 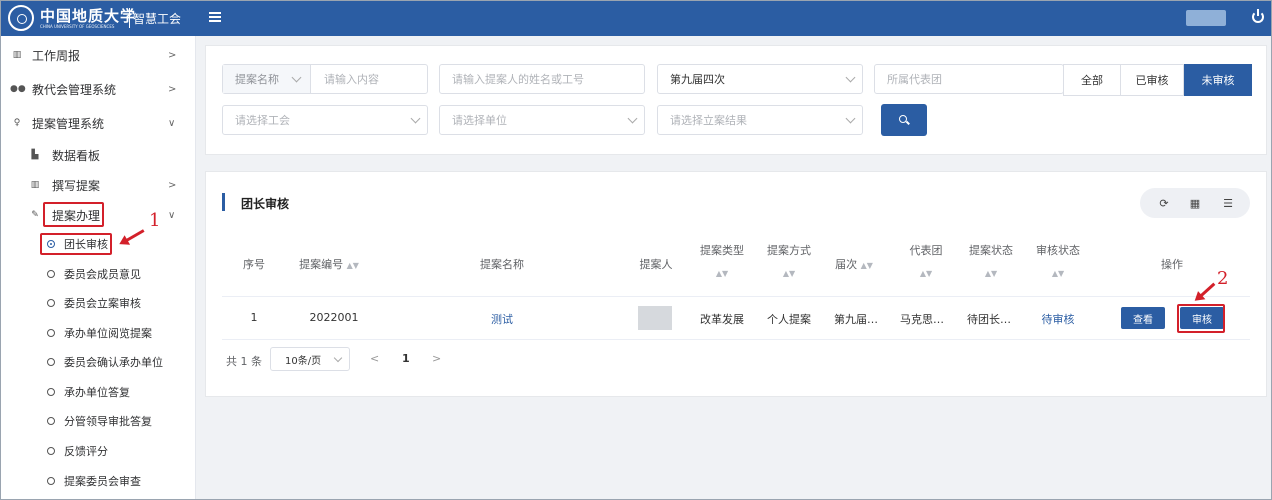 I want to click on column-header-delegation: 代表团 ▲▼, so click(x=926, y=262).